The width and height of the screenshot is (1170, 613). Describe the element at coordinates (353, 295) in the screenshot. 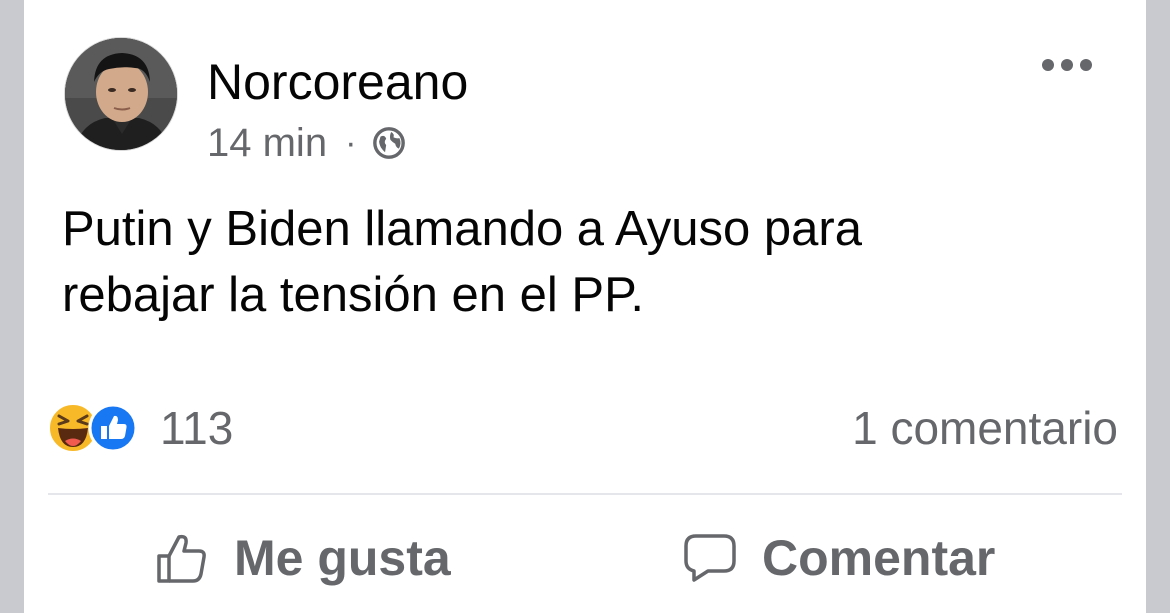

I see `post-text-line: rebajar la tensión en el PP.` at that location.